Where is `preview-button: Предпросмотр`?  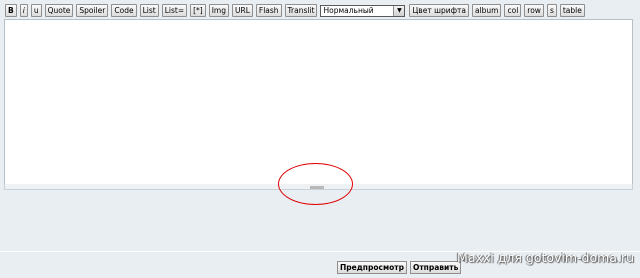
preview-button: Предпросмотр is located at coordinates (372, 267).